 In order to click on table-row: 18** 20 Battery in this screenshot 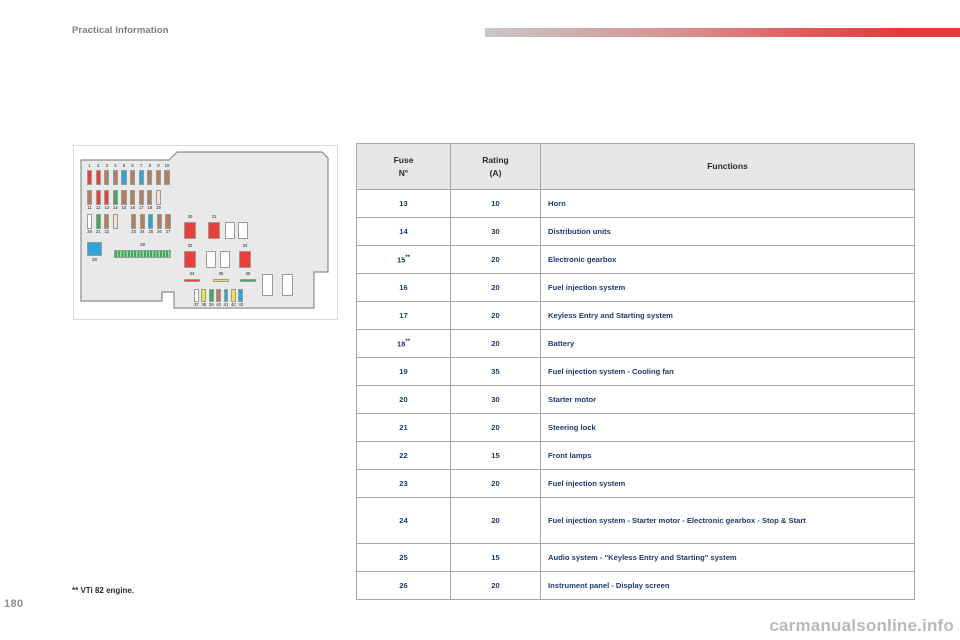, I will do `click(635, 343)`.